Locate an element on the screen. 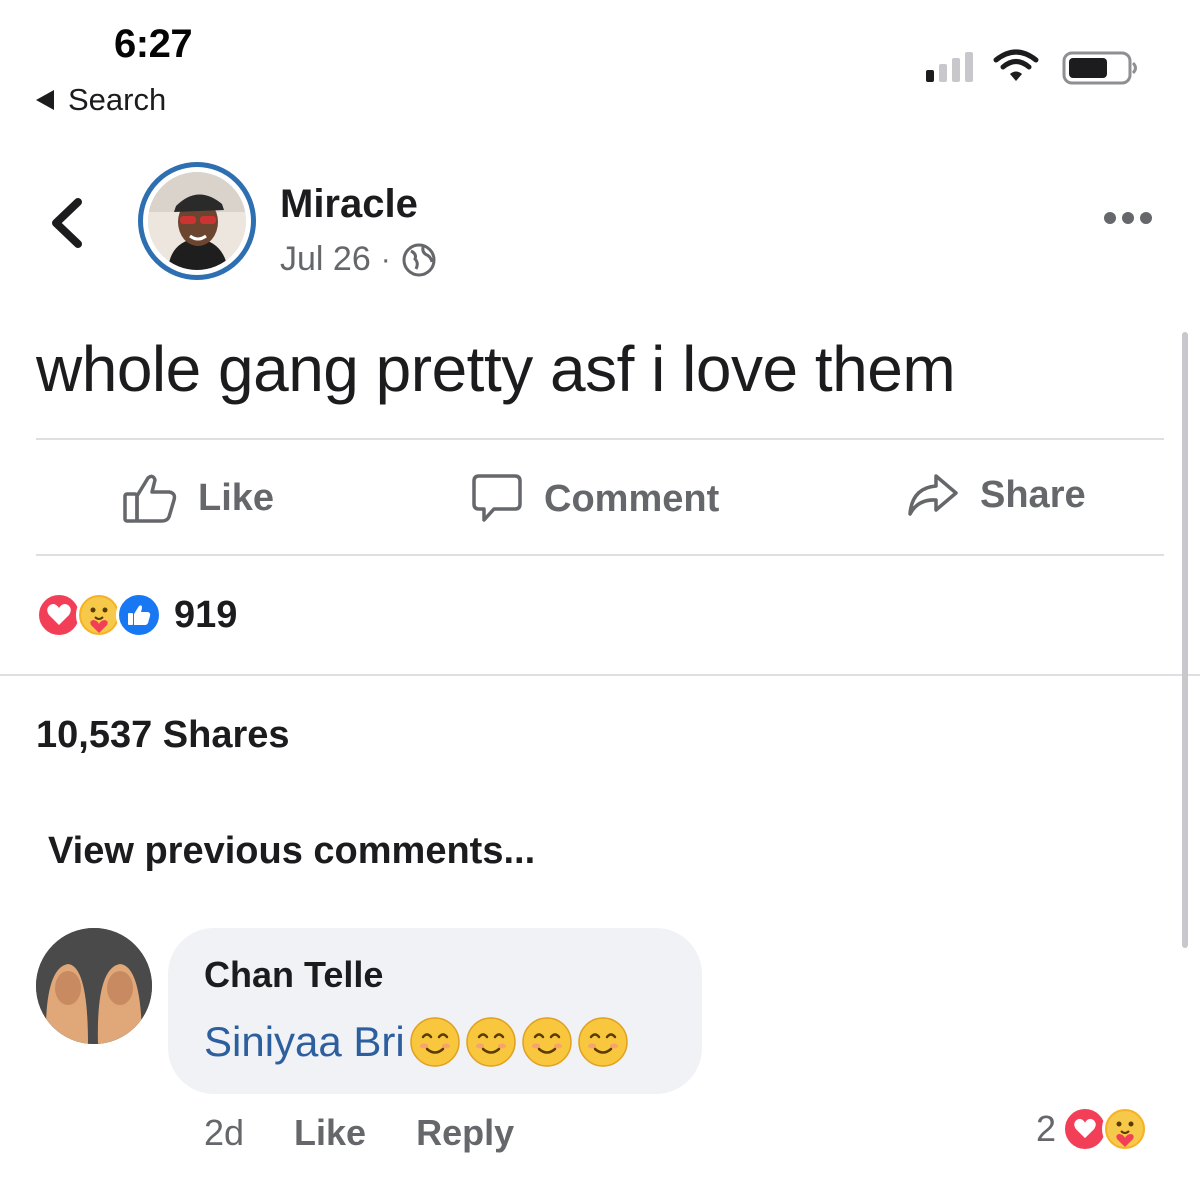 The image size is (1200, 1200). comment-button: Comment is located at coordinates (594, 499).